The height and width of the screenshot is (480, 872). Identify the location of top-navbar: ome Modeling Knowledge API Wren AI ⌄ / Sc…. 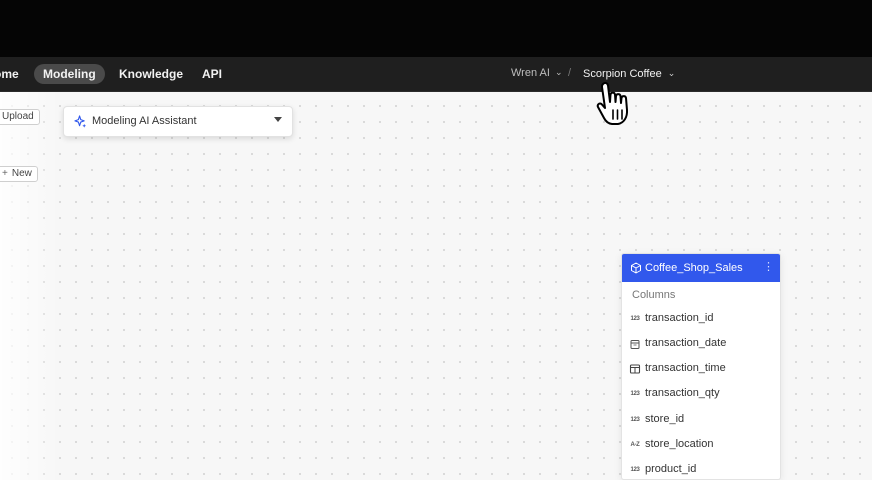
(436, 74).